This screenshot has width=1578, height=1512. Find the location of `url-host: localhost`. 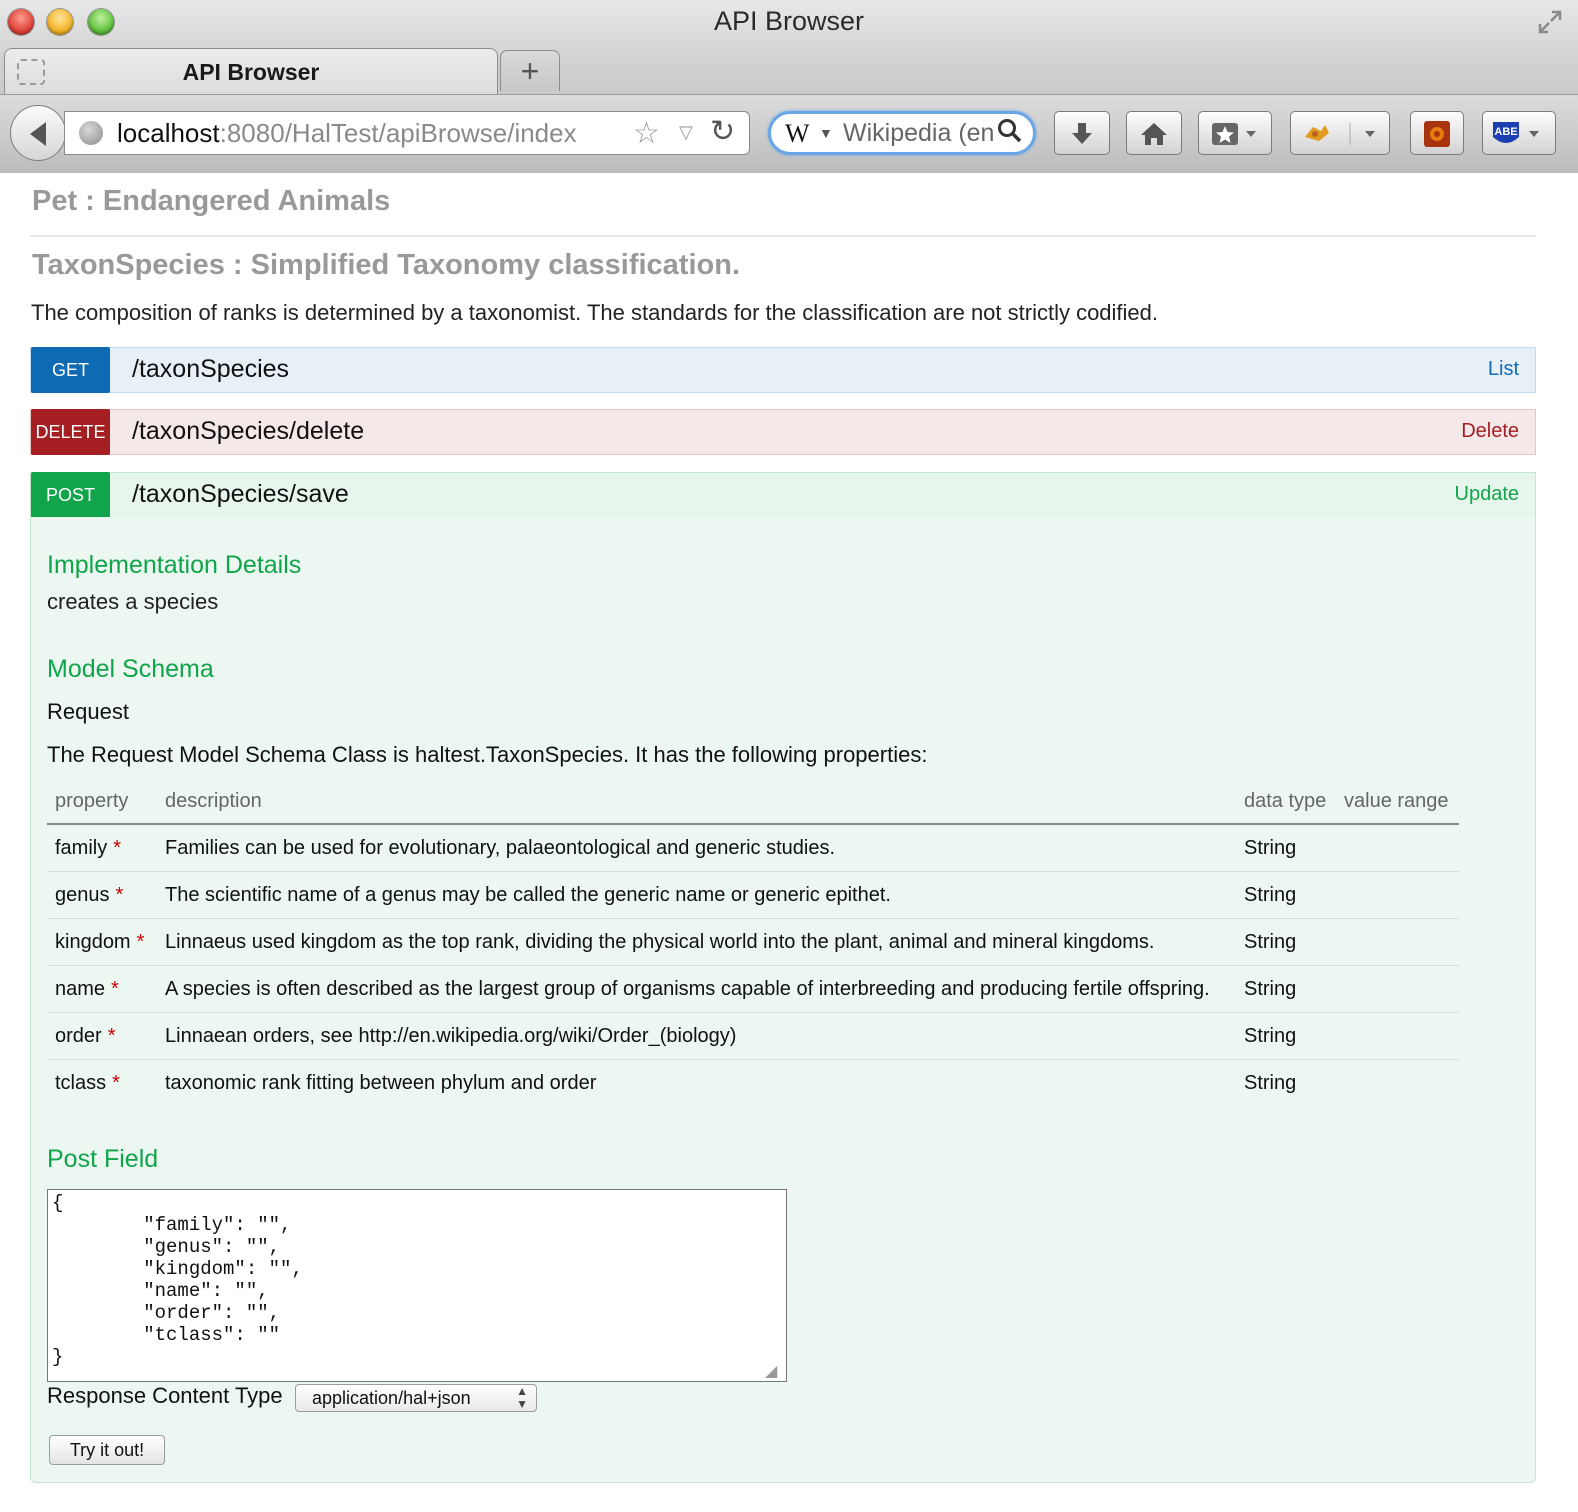

url-host: localhost is located at coordinates (168, 133).